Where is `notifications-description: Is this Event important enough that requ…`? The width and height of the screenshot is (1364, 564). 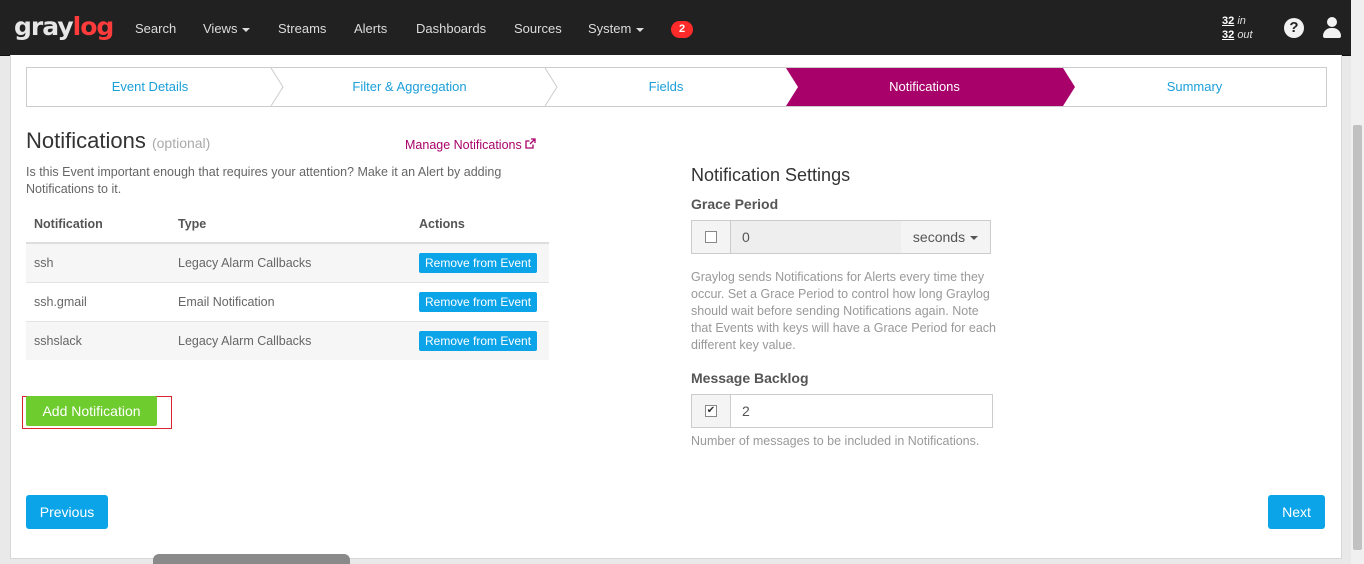 notifications-description: Is this Event important enough that requ… is located at coordinates (264, 180).